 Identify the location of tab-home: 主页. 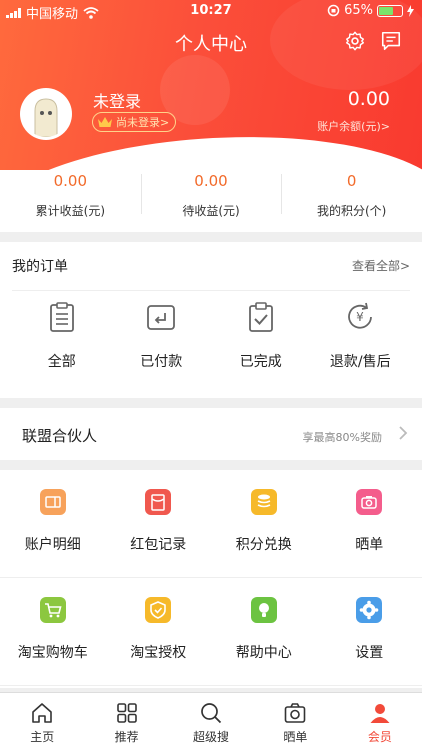
(42, 721).